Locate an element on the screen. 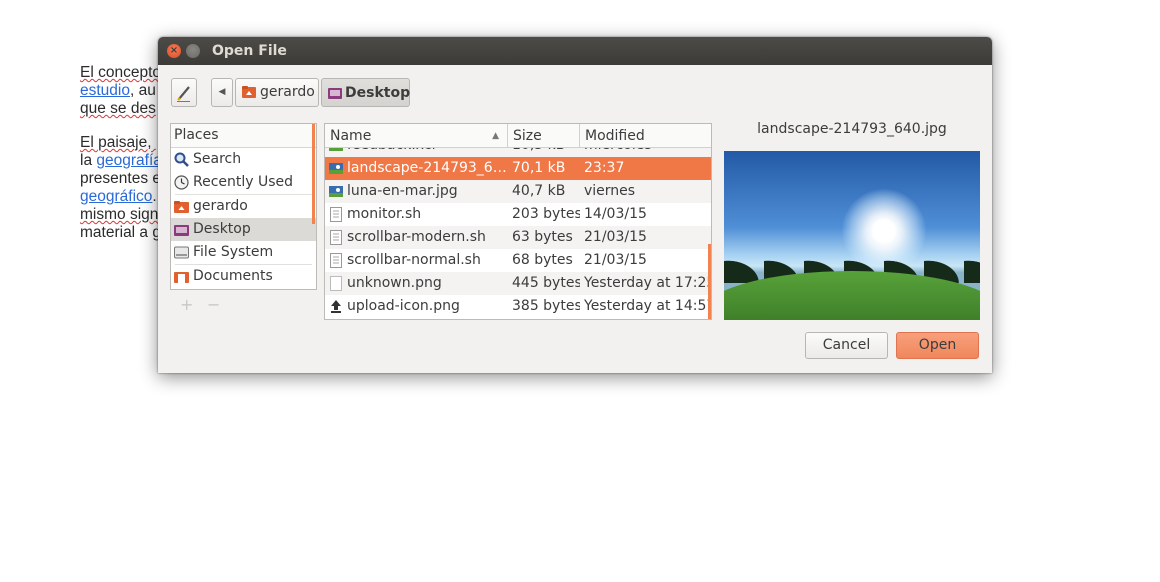 The image size is (1160, 582). add-bookmark-button: + is located at coordinates (186, 304).